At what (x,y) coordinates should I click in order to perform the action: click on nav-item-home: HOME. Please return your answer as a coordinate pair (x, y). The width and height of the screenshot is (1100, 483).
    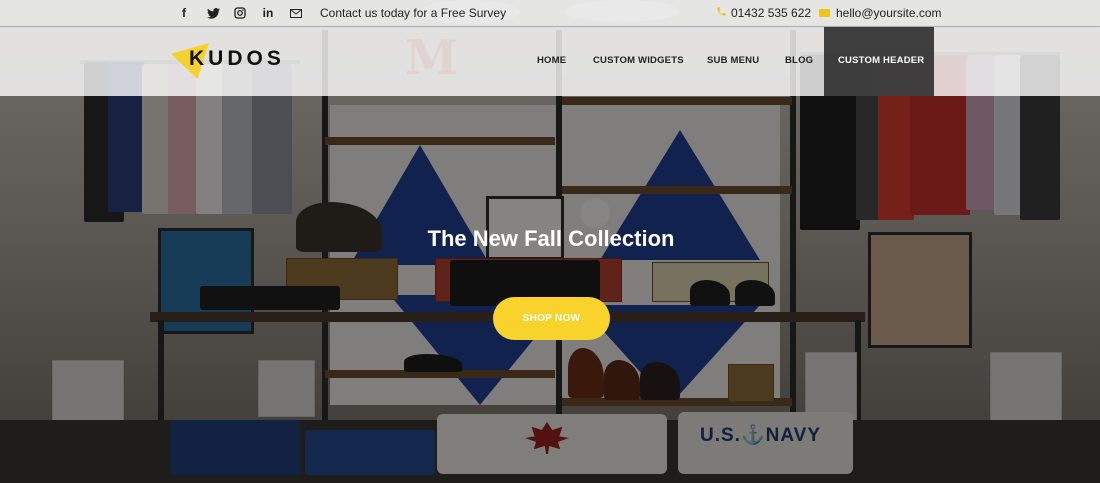
    Looking at the image, I should click on (551, 60).